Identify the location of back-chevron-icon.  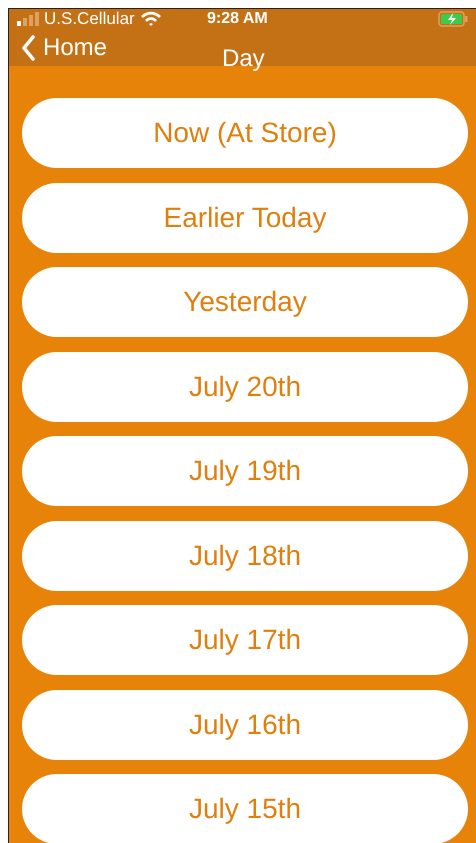
(28, 47).